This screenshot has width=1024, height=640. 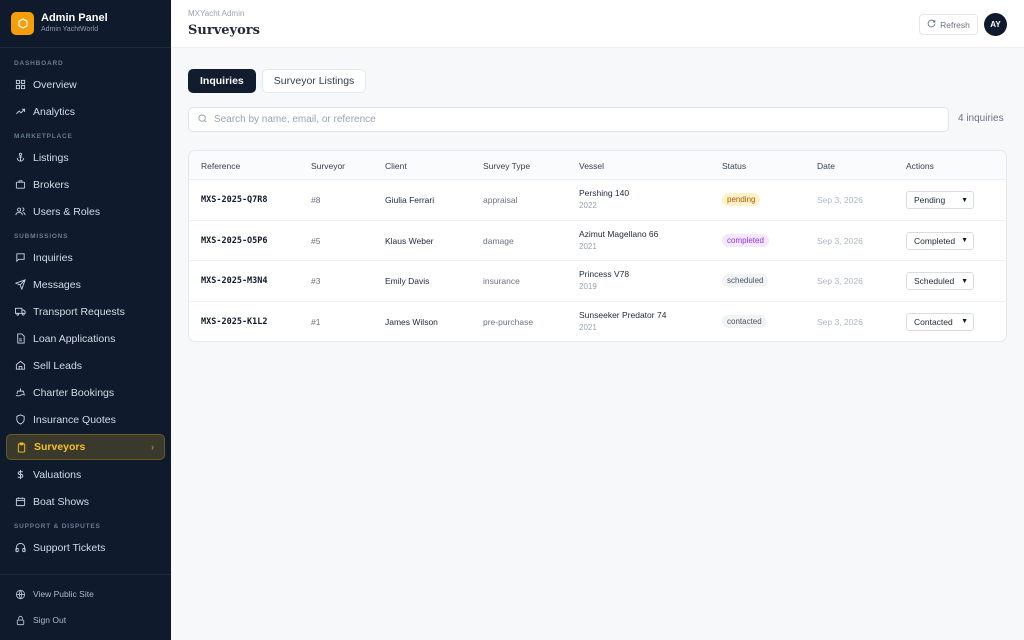 What do you see at coordinates (85, 157) in the screenshot?
I see `sidebar-item-listings: Listings` at bounding box center [85, 157].